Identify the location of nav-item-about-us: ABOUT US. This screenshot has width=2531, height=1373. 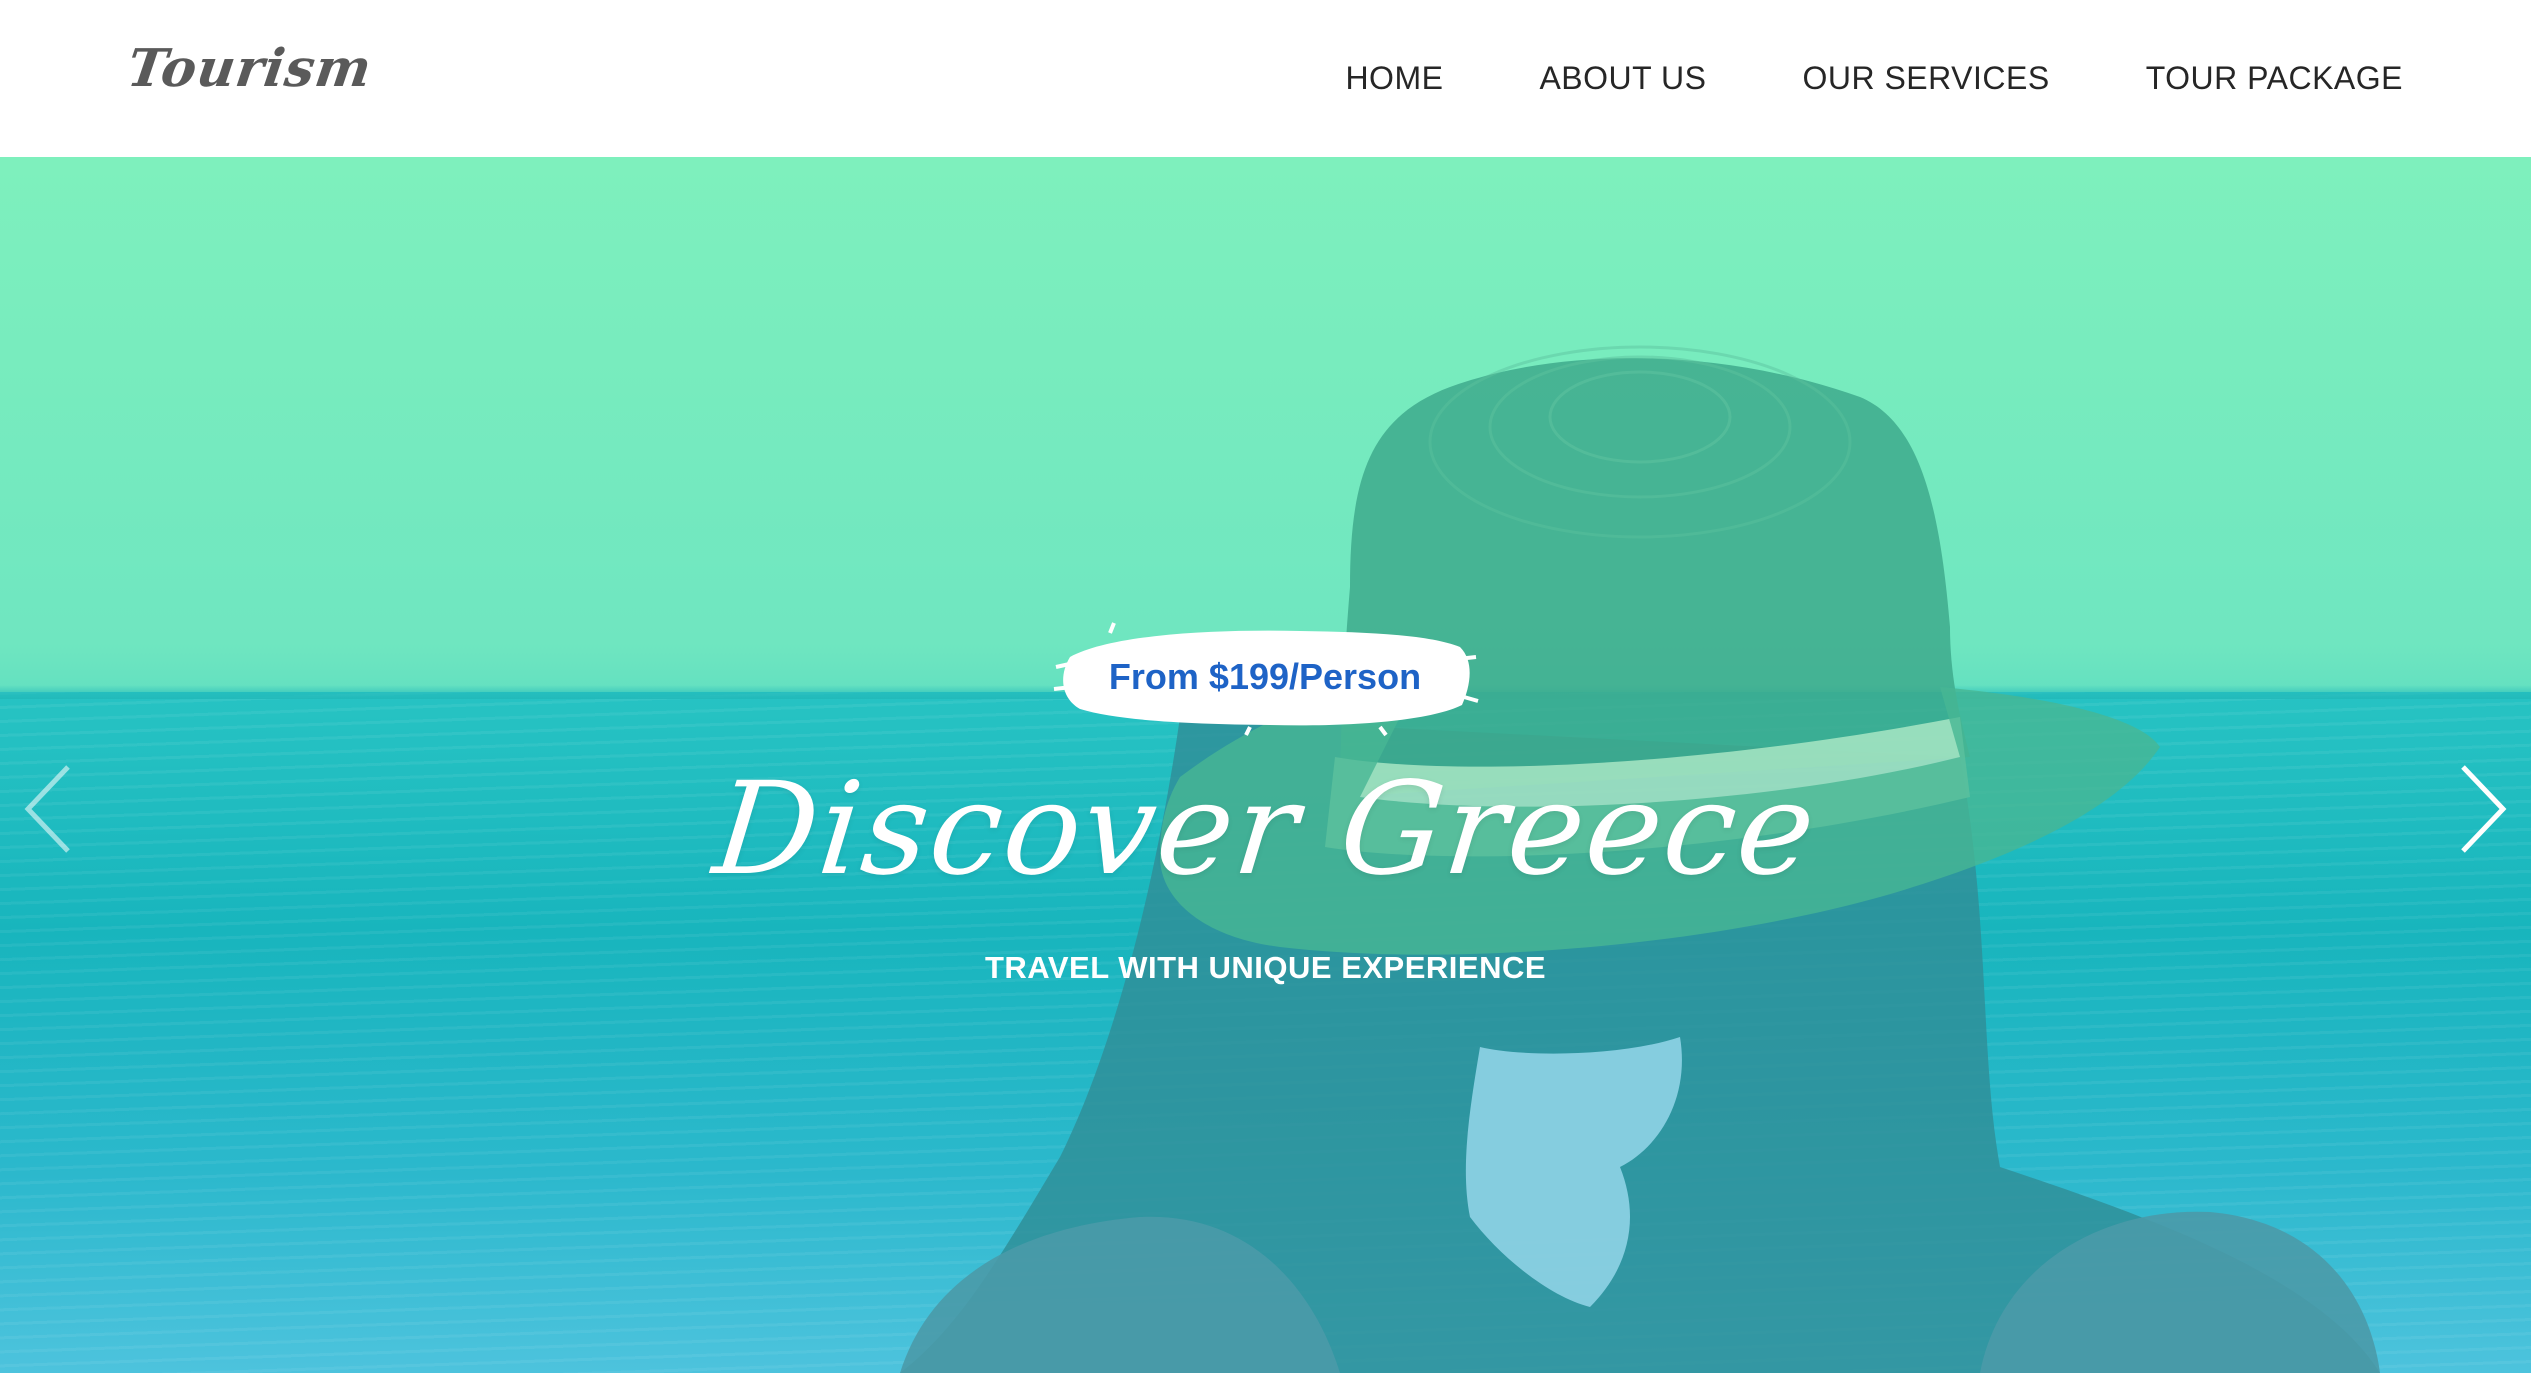
(1622, 78).